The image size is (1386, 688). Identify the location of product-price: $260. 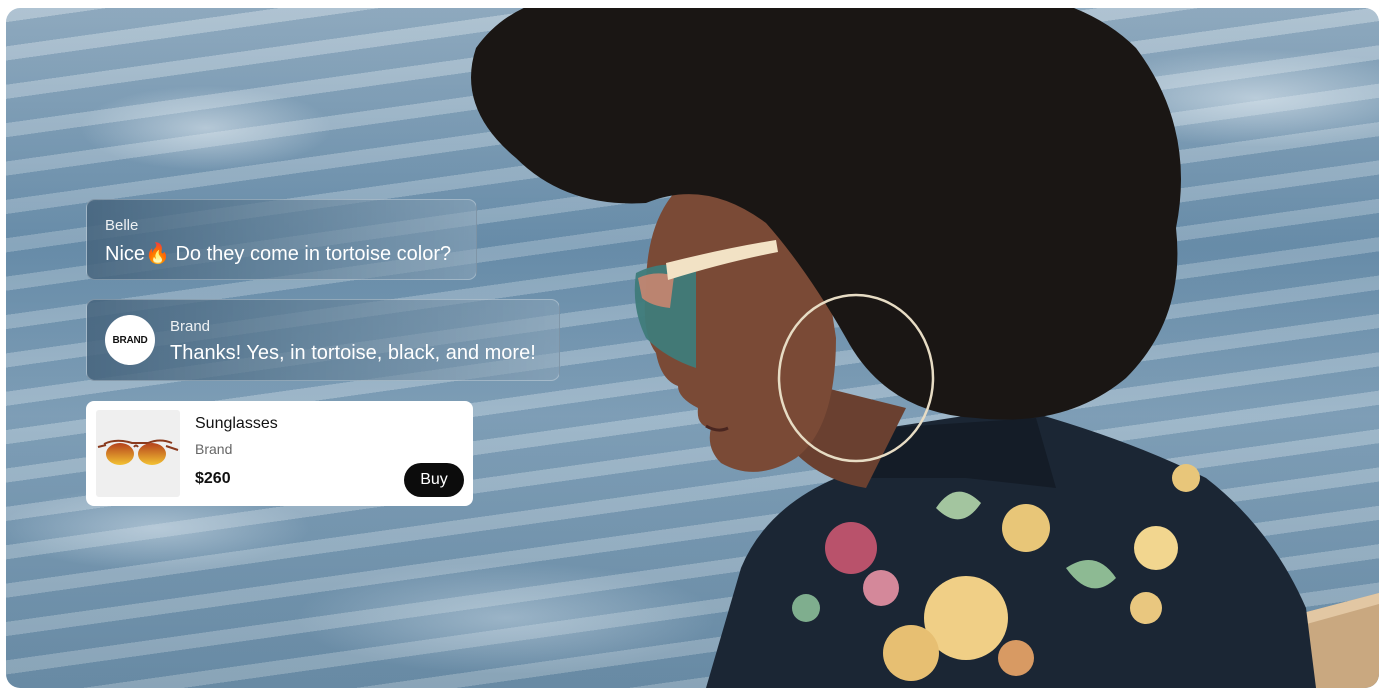
(213, 478).